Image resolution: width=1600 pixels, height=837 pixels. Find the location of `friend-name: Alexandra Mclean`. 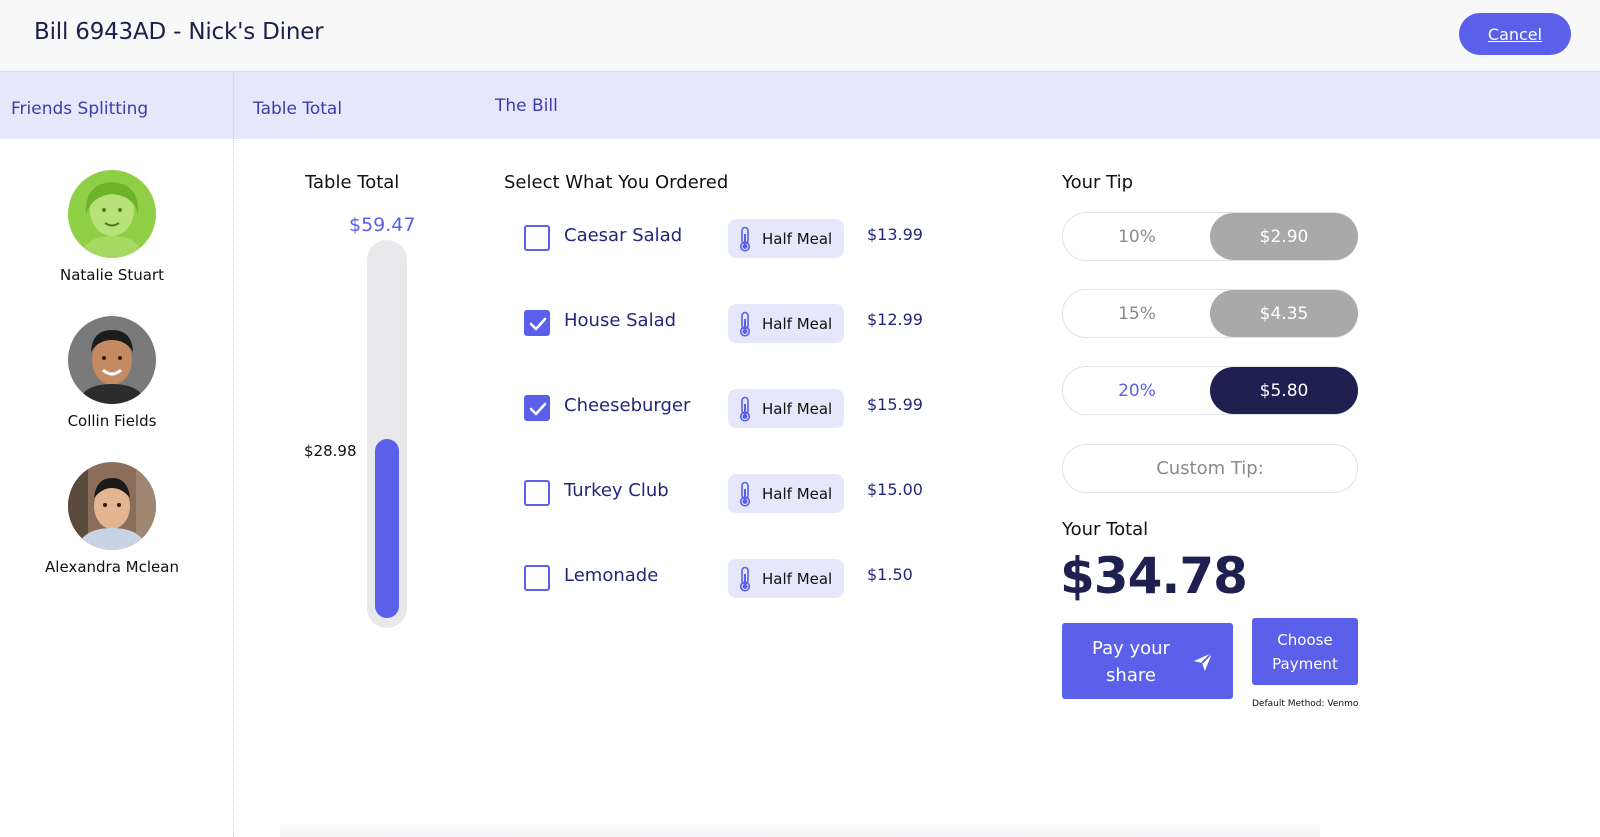

friend-name: Alexandra Mclean is located at coordinates (112, 567).